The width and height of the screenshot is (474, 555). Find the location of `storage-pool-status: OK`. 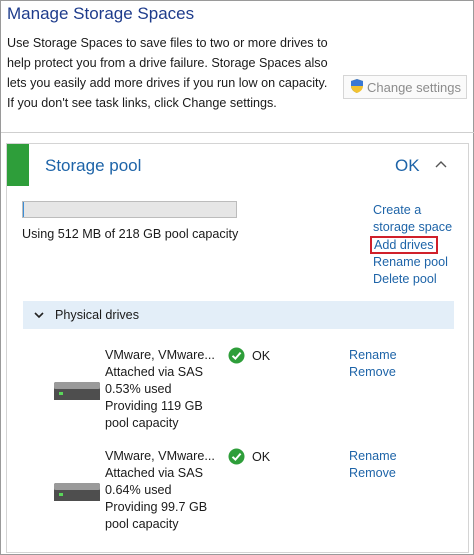

storage-pool-status: OK is located at coordinates (407, 165).